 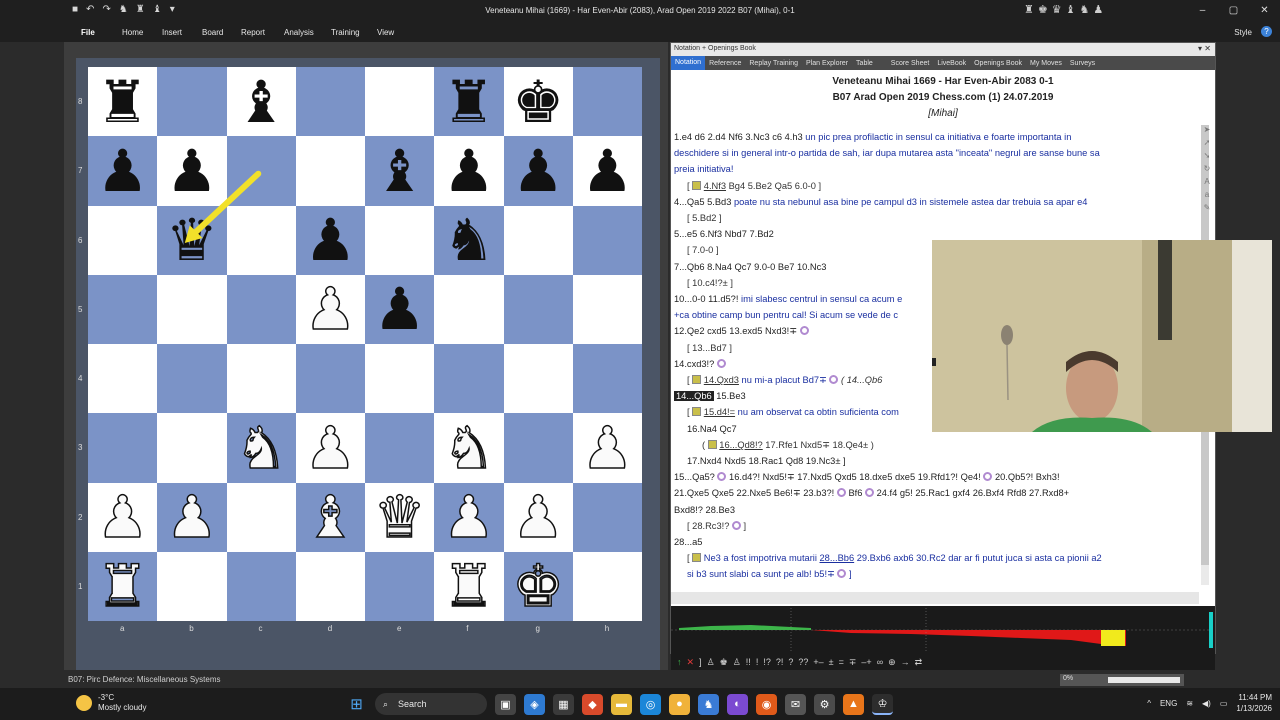 I want to click on move-text: 20.Qb5?! Bxh3!, so click(x=1026, y=477).